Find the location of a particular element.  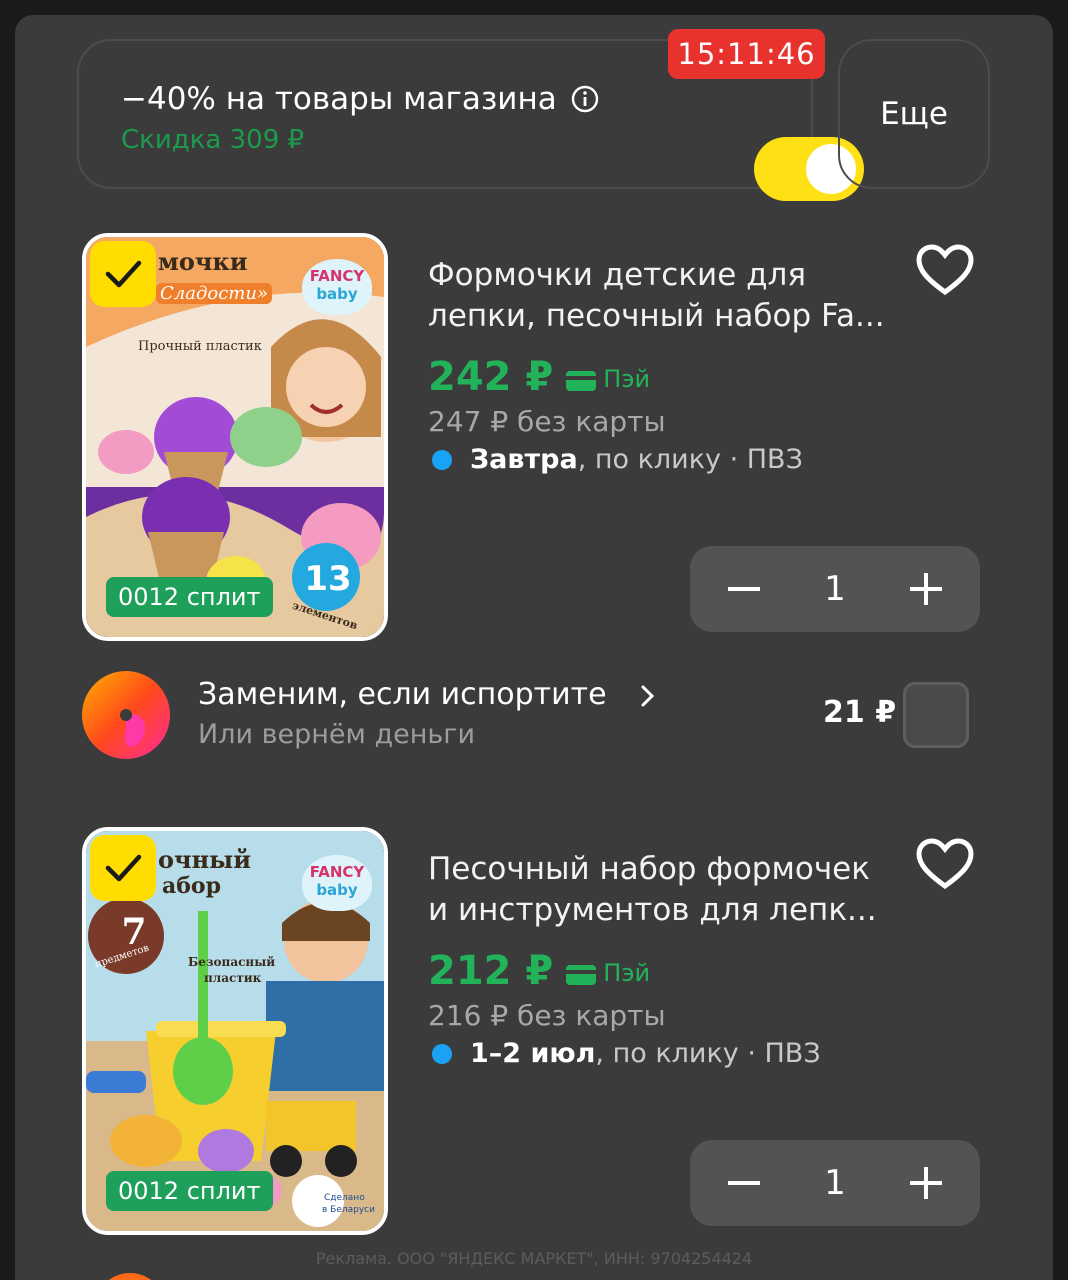

promo-title: −40% на товары магазина is located at coordinates (339, 99).